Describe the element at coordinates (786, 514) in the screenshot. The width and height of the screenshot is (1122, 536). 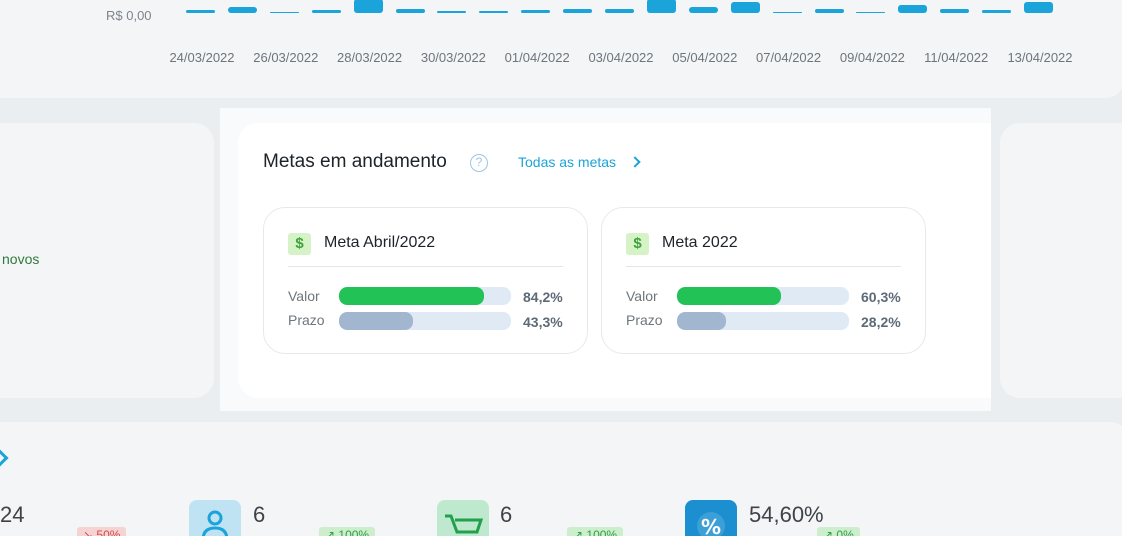
I see `stat-value-margin: 54,60%` at that location.